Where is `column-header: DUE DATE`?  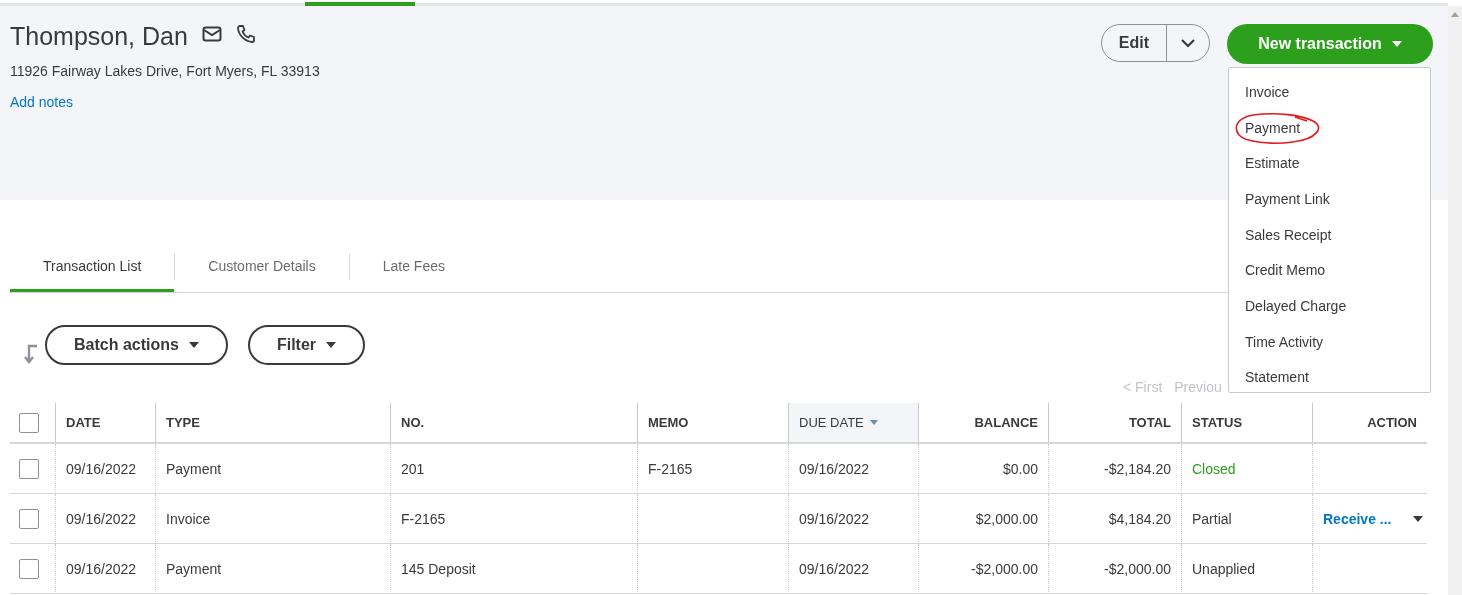 column-header: DUE DATE is located at coordinates (853, 423).